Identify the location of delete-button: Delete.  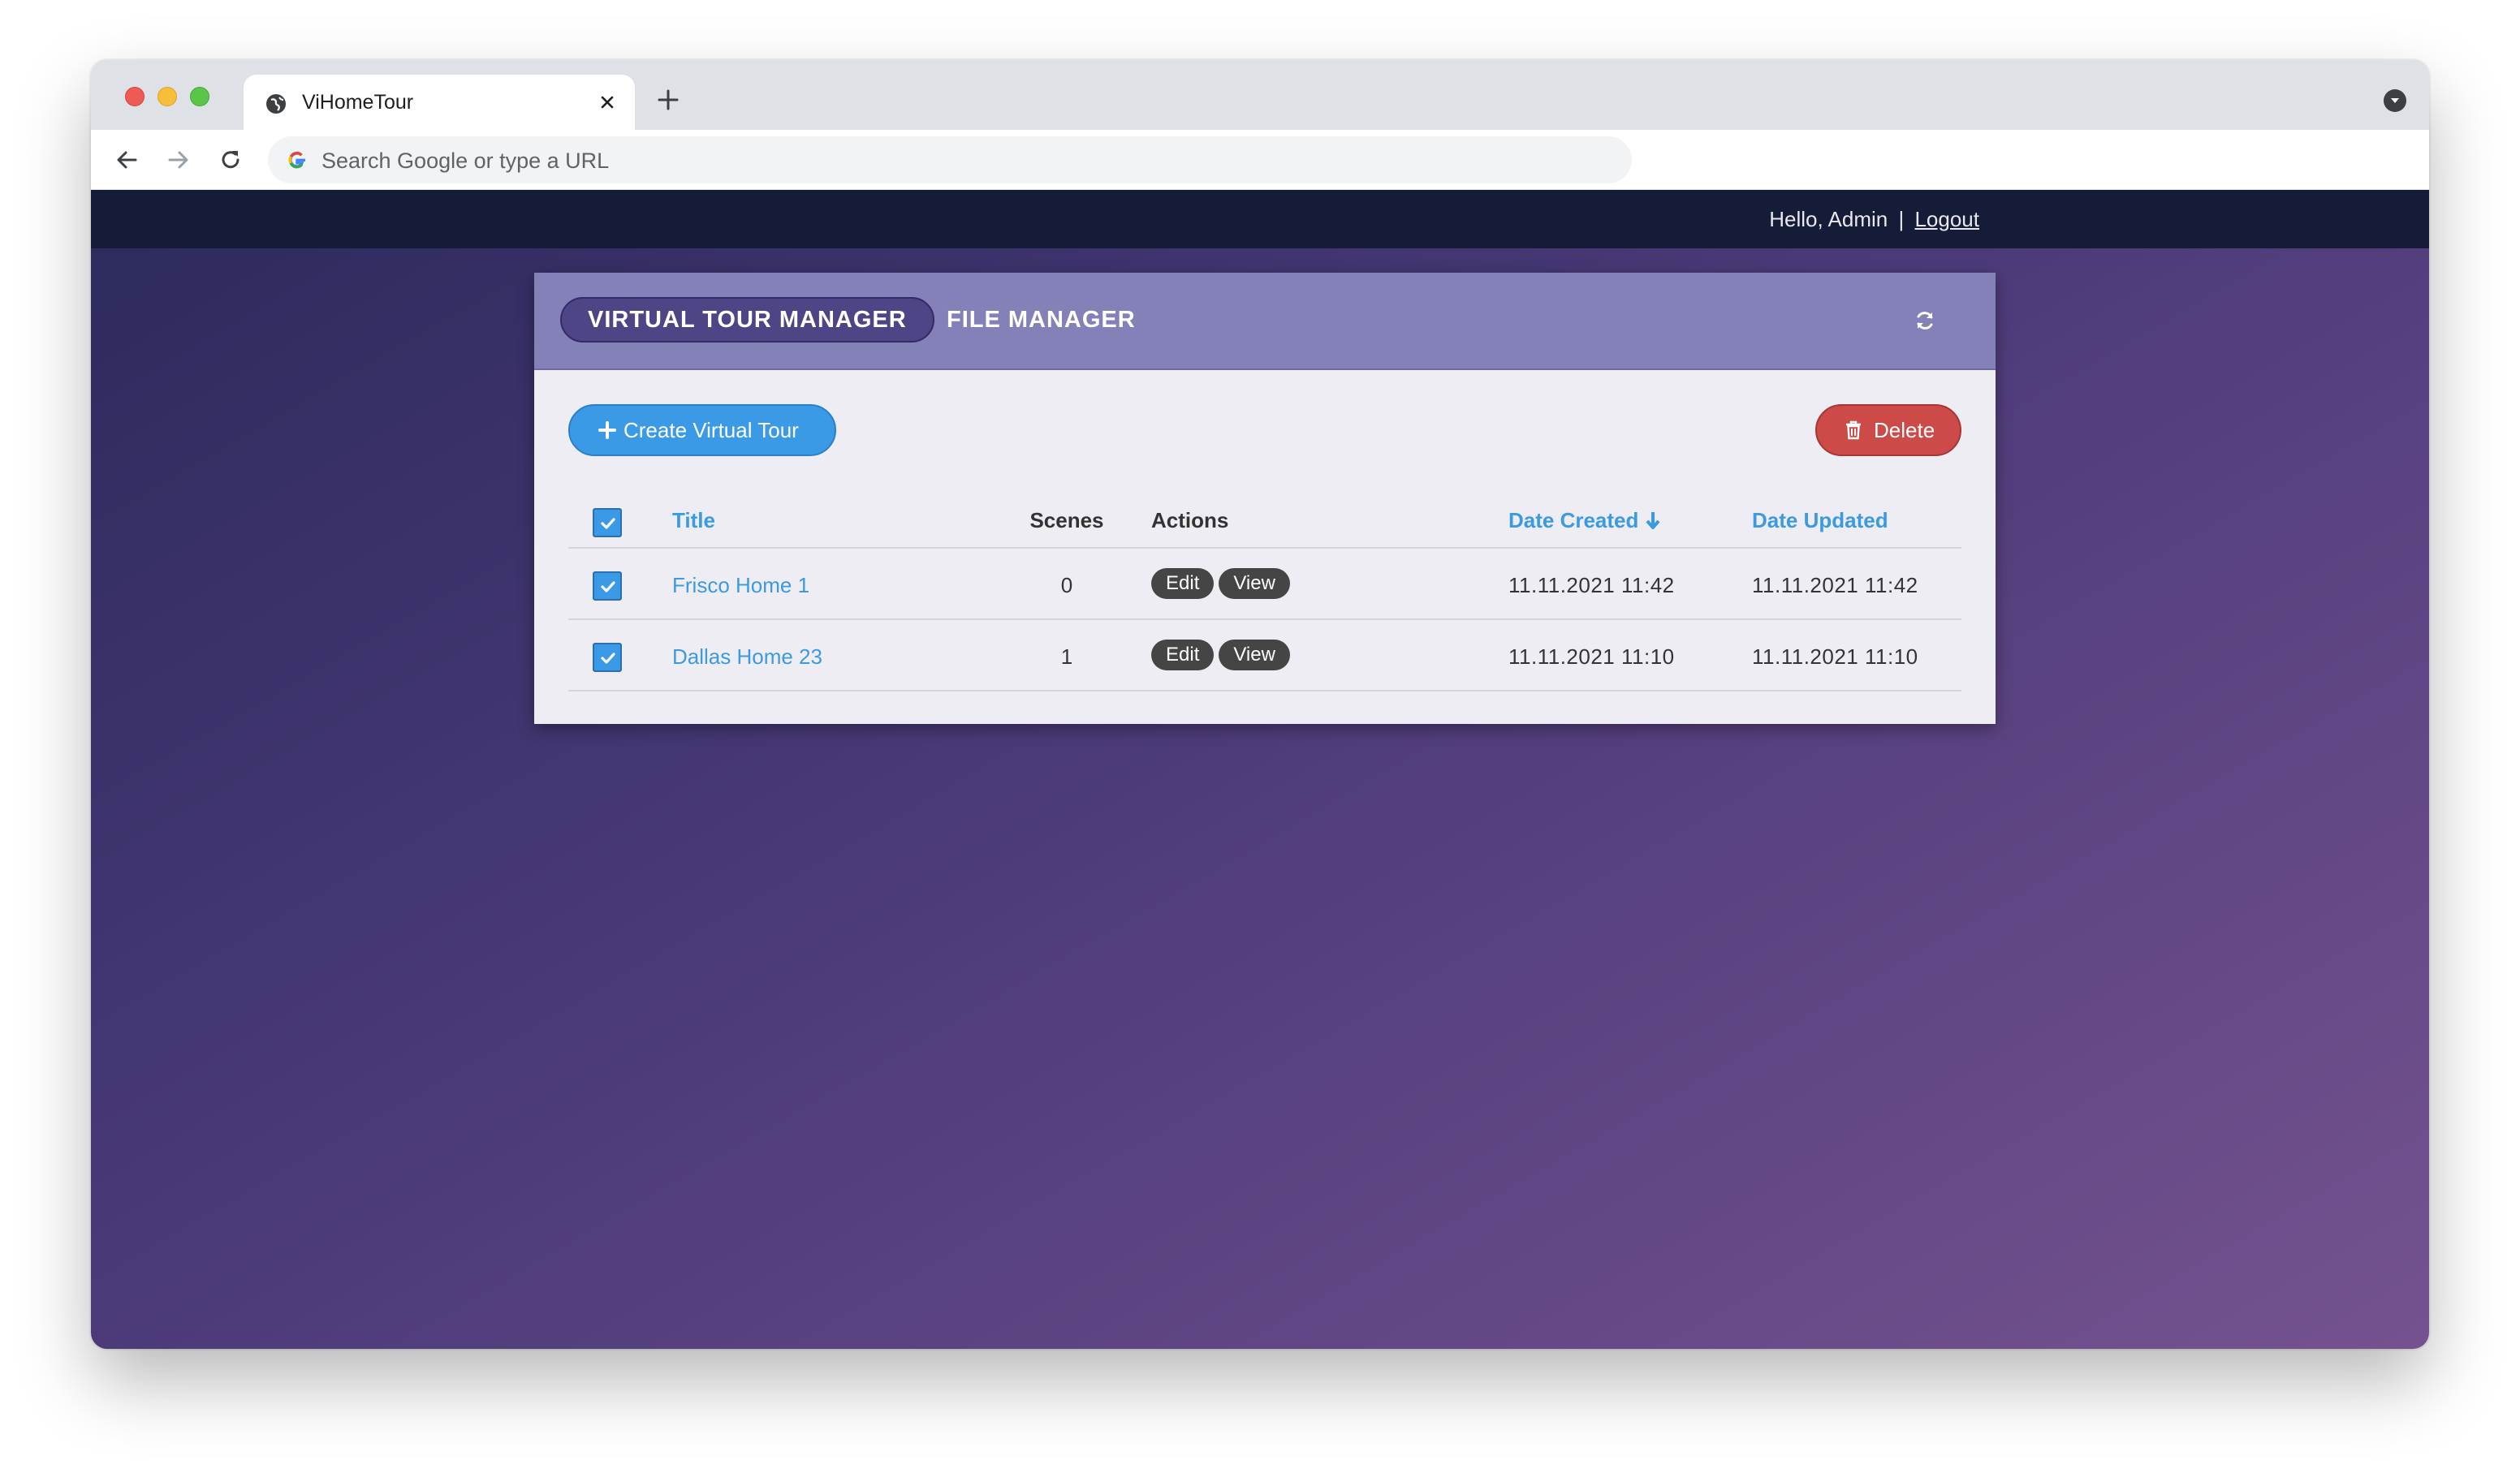
(1888, 430).